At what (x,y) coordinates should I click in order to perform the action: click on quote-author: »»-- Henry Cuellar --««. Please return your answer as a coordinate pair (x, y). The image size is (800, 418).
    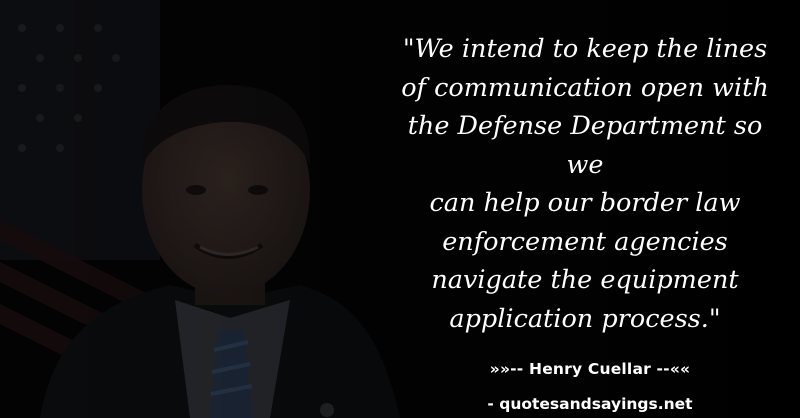
    Looking at the image, I should click on (590, 369).